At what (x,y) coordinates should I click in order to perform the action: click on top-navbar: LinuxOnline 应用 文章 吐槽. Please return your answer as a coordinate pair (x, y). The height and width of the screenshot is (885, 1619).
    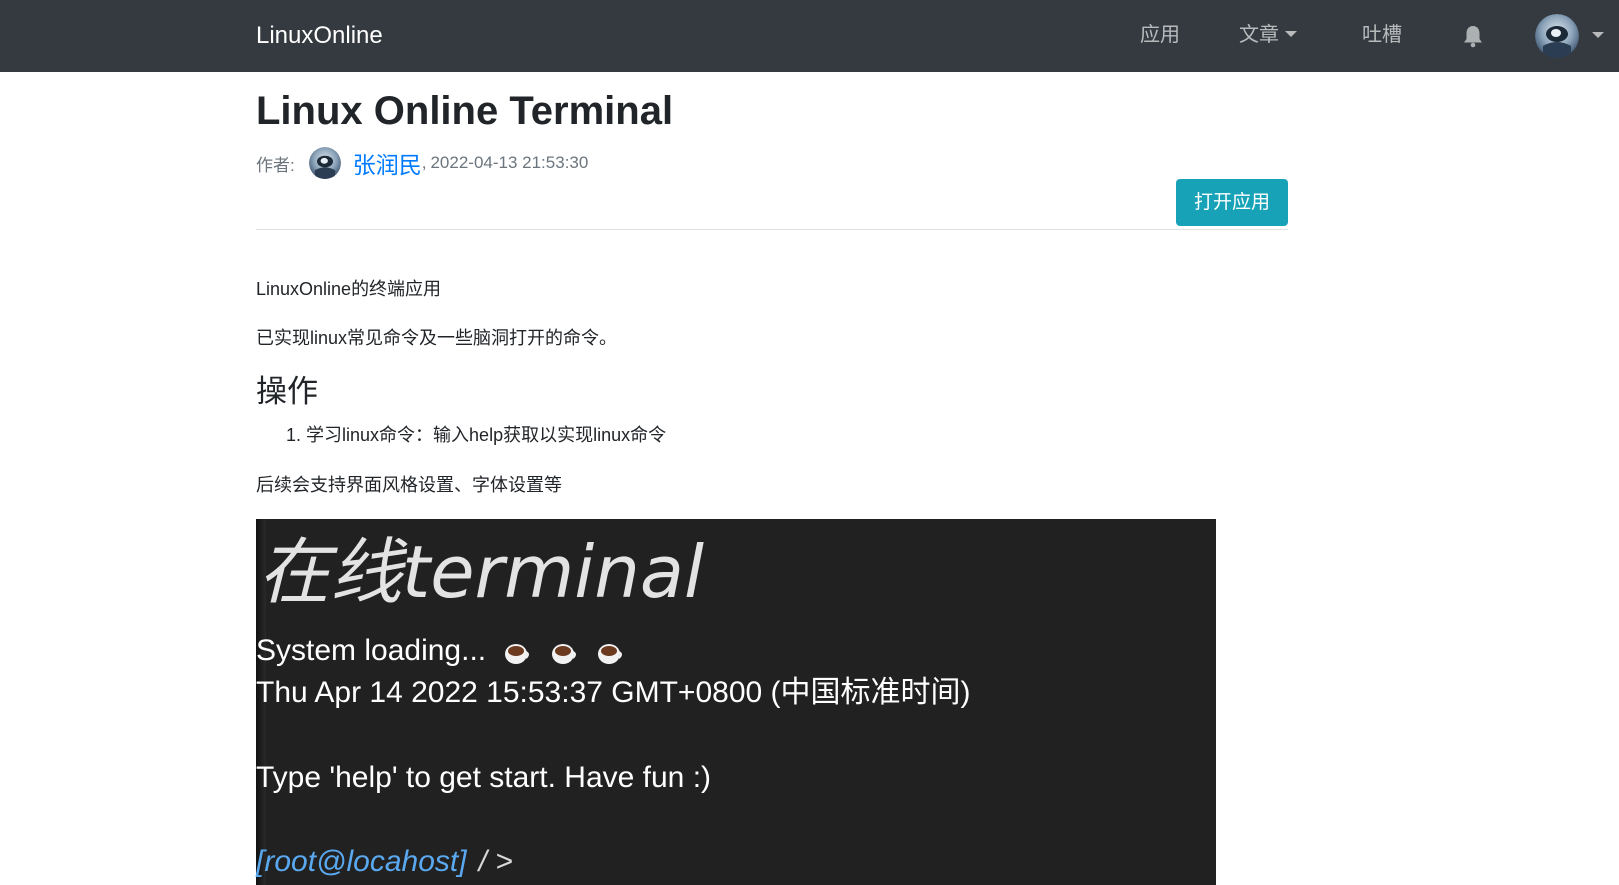
    Looking at the image, I should click on (809, 36).